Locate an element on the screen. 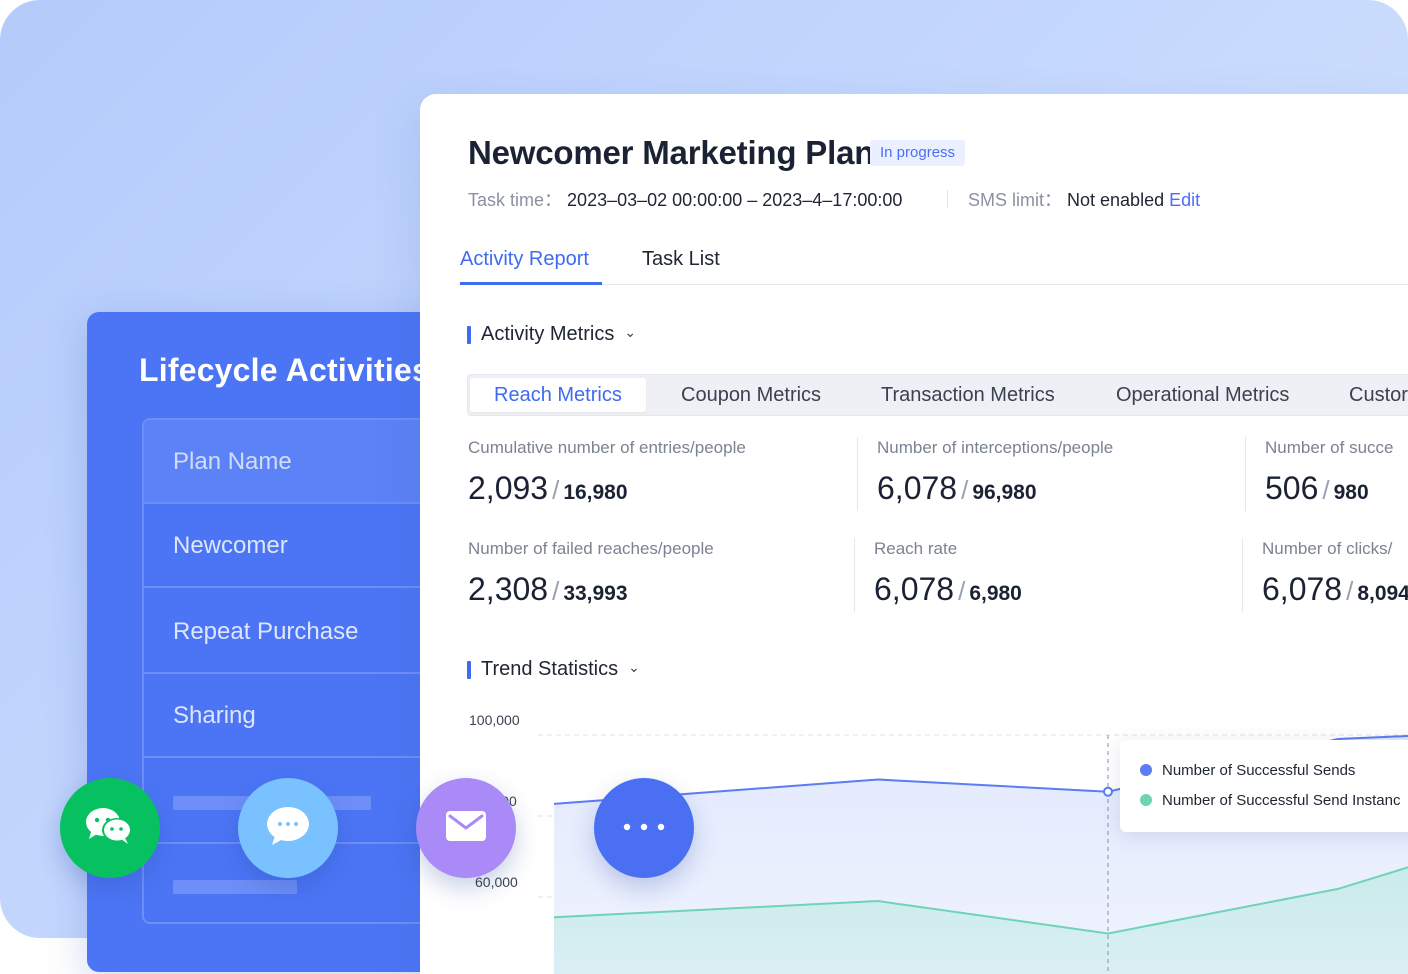 Image resolution: width=1408 pixels, height=974 pixels. y-tick-label: 100,000 is located at coordinates (494, 720).